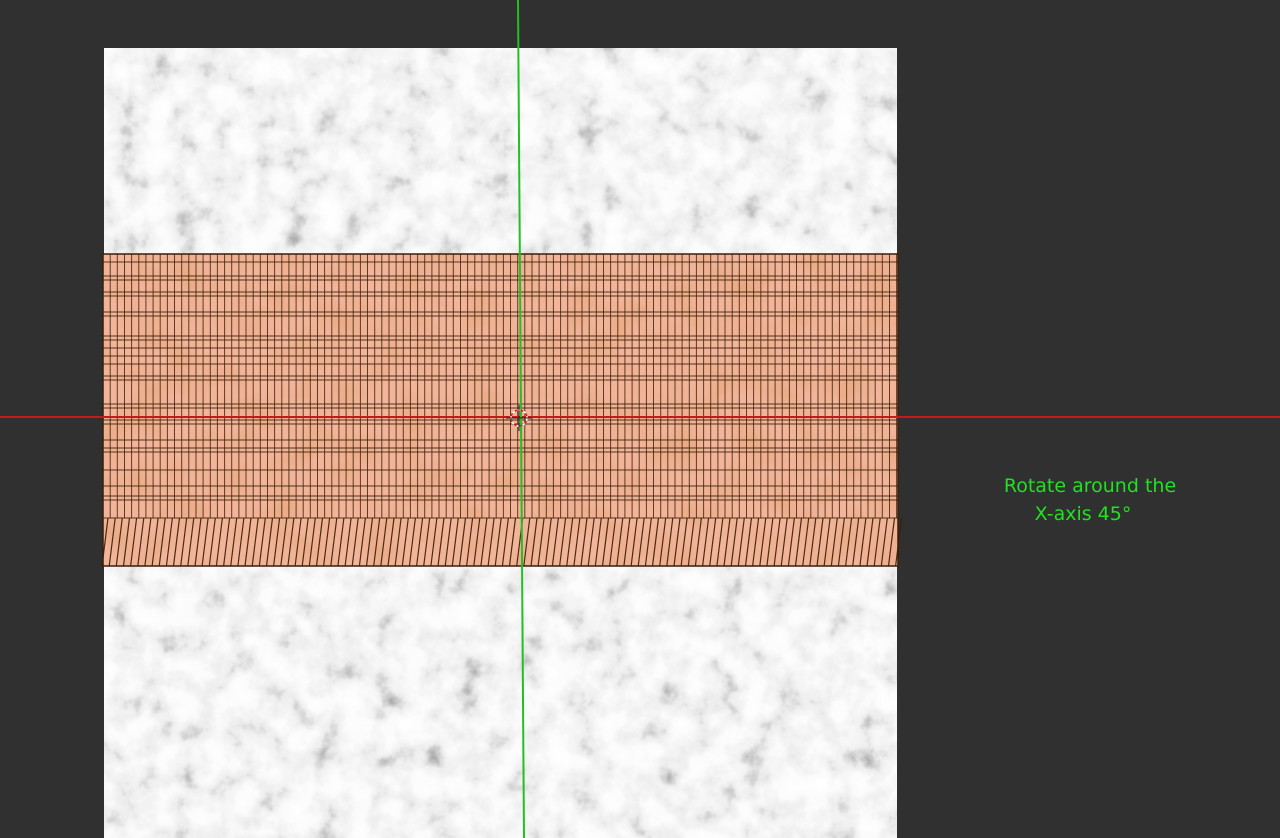 The height and width of the screenshot is (838, 1280). Describe the element at coordinates (1090, 500) in the screenshot. I see `rotation-annotation: Rotate around the X-axis 45°` at that location.